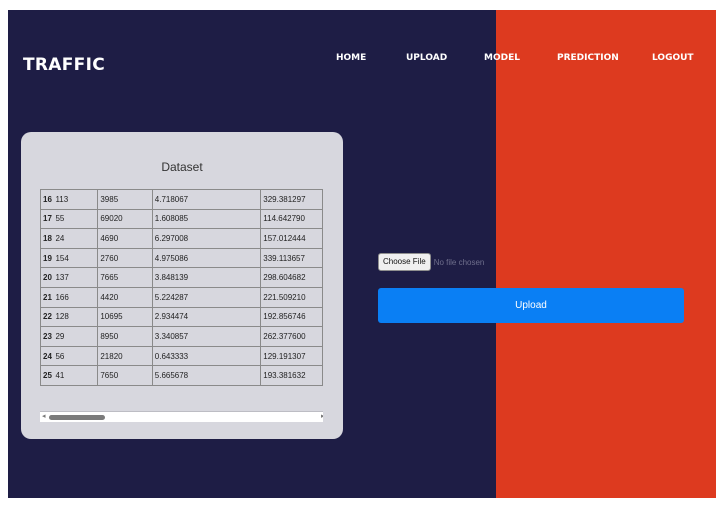 The height and width of the screenshot is (527, 724). Describe the element at coordinates (125, 258) in the screenshot. I see `table-cell: 2760` at that location.